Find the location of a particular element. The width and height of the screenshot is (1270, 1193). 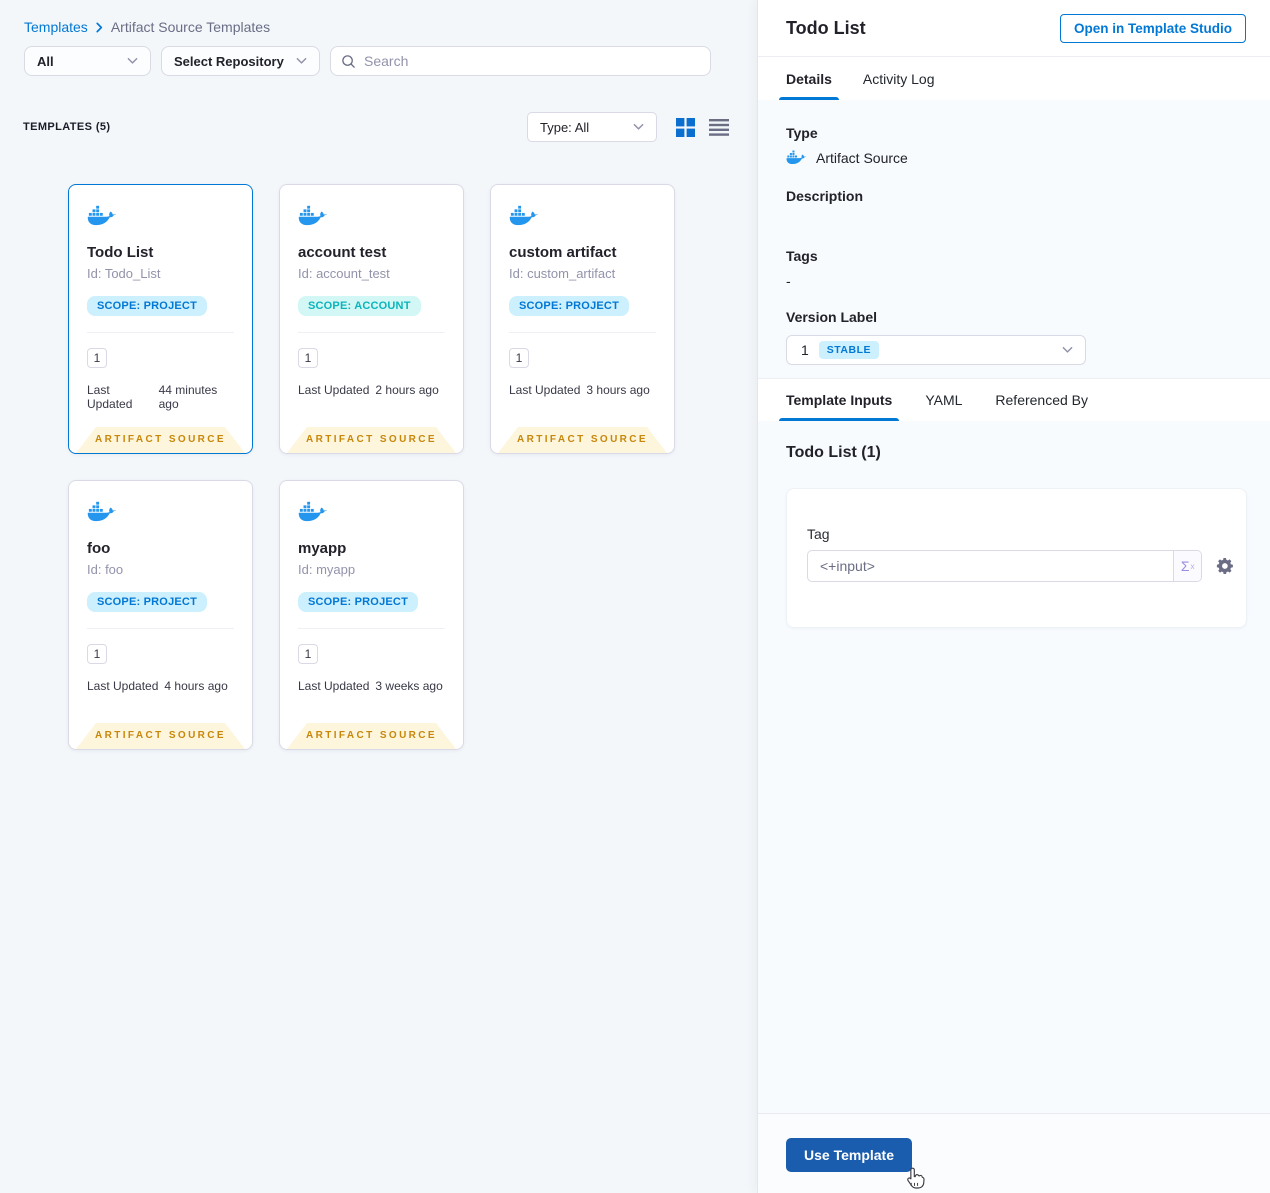

breadcrumb-current: Artifact Source Templates is located at coordinates (190, 27).